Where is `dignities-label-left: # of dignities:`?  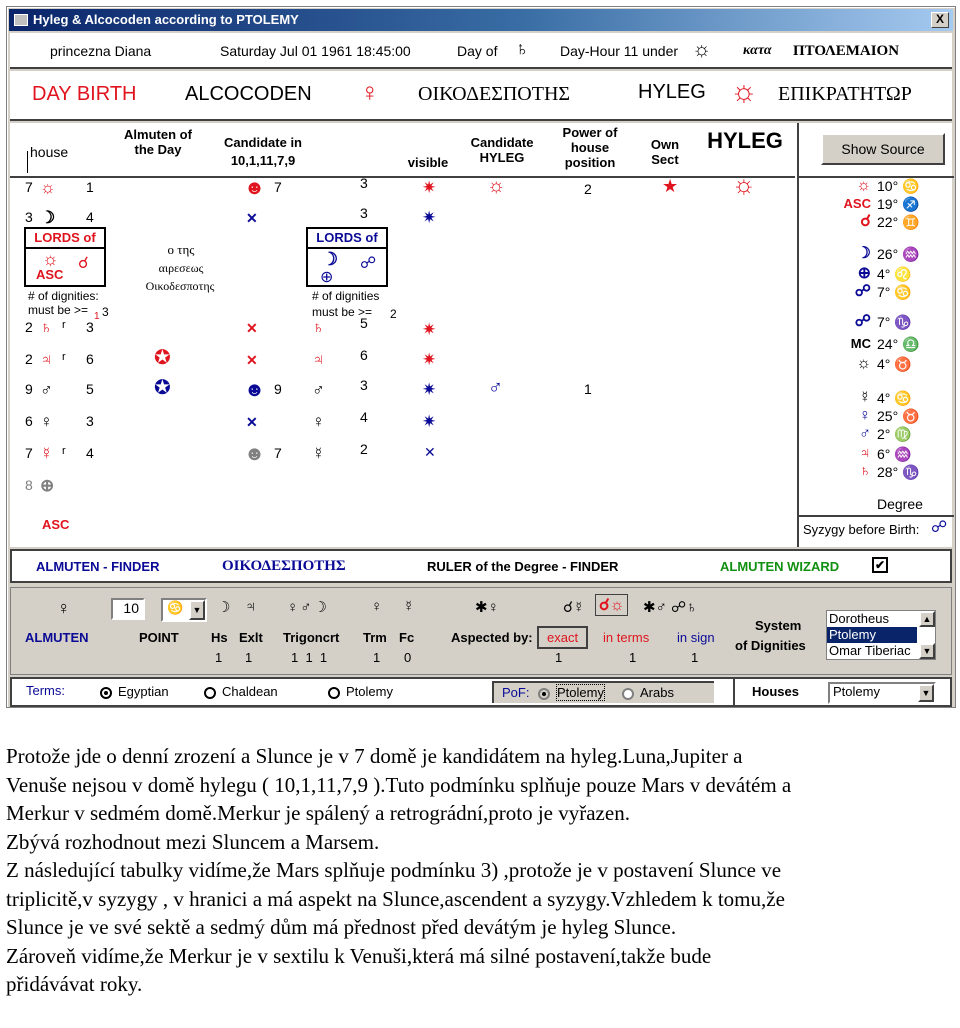 dignities-label-left: # of dignities: is located at coordinates (63, 296).